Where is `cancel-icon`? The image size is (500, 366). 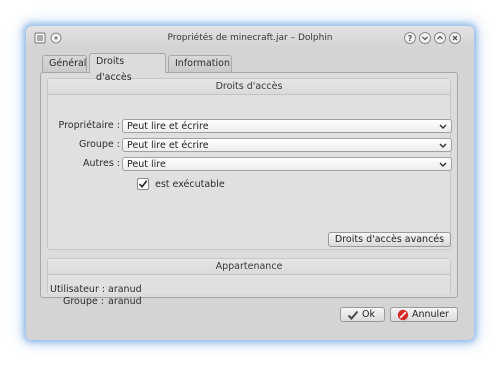 cancel-icon is located at coordinates (403, 315).